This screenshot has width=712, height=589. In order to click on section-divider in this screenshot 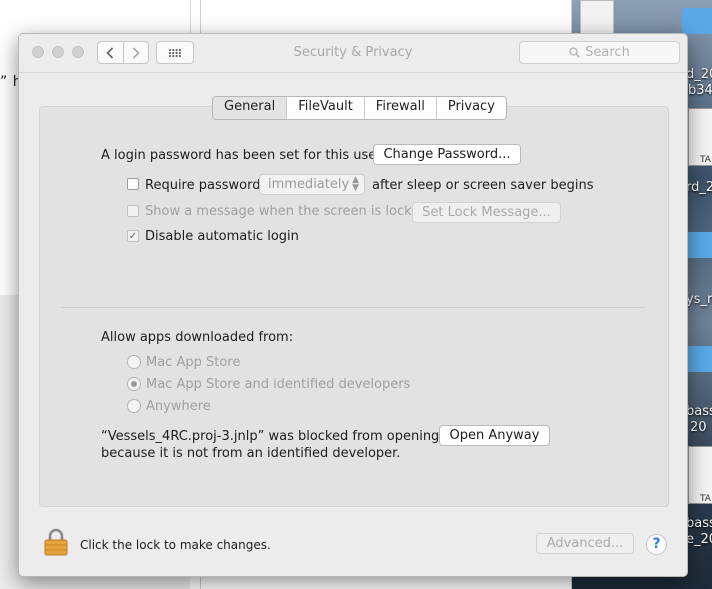, I will do `click(353, 307)`.